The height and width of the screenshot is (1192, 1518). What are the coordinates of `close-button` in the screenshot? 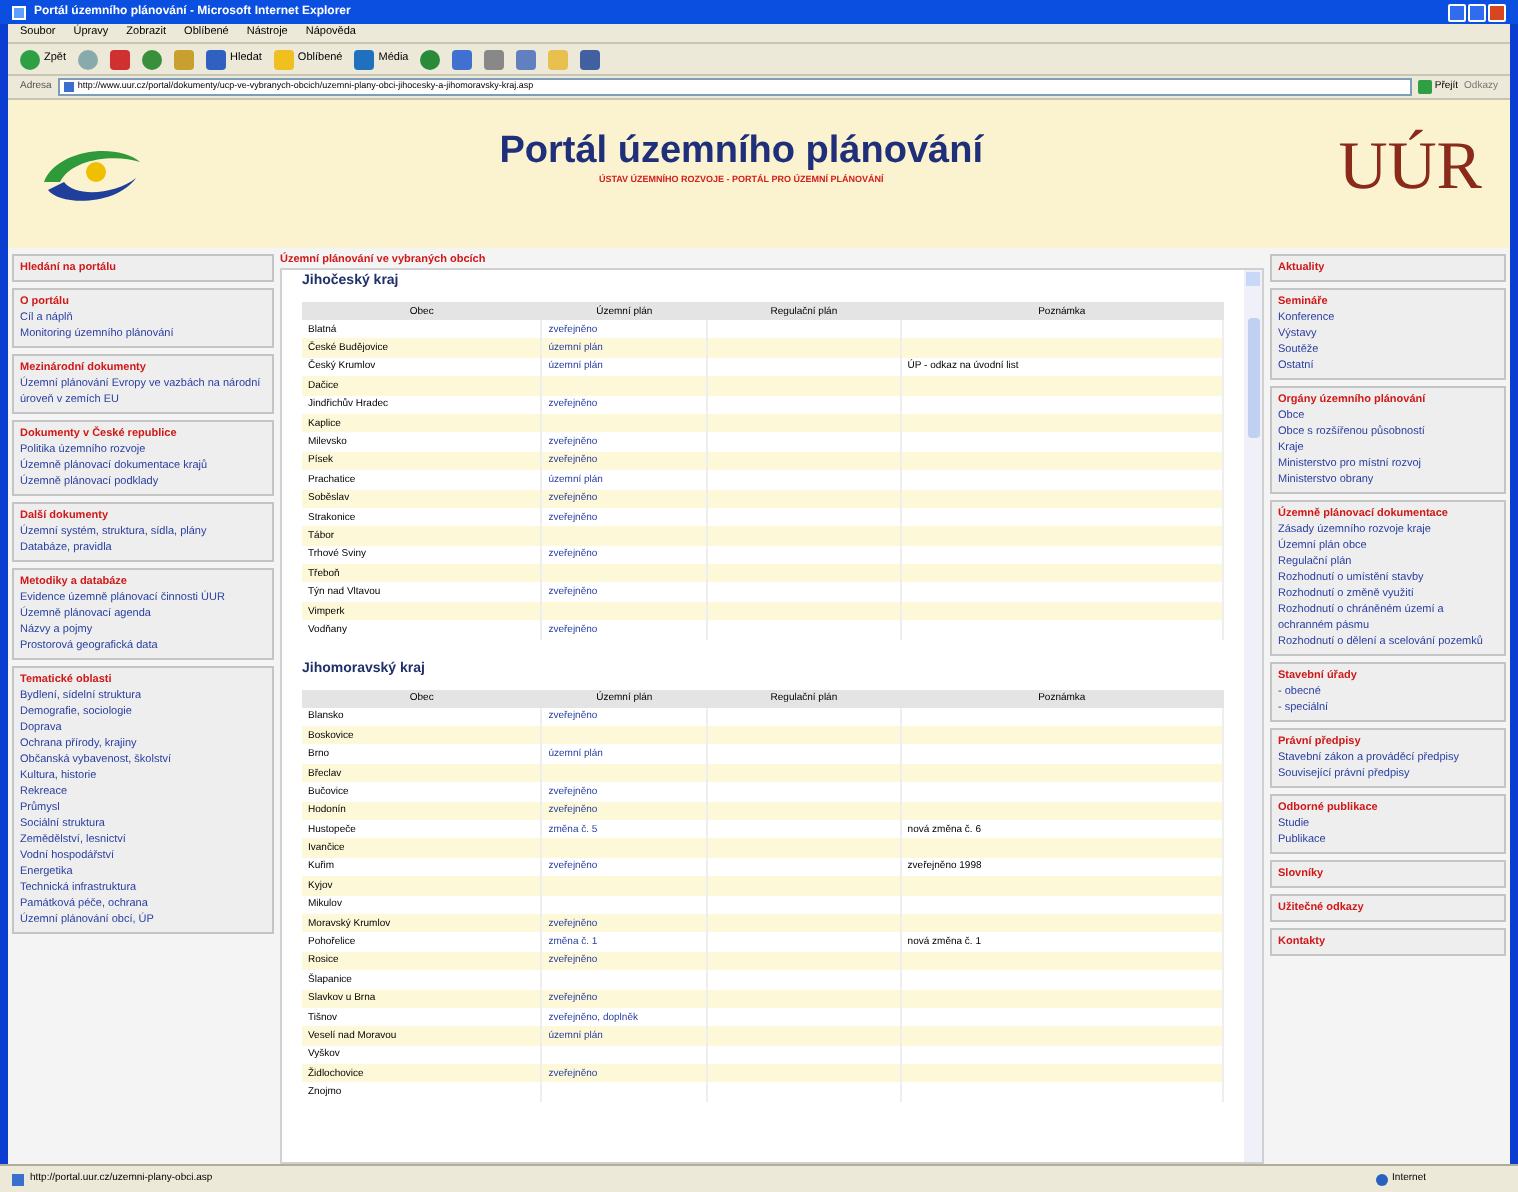 It's located at (1497, 12).